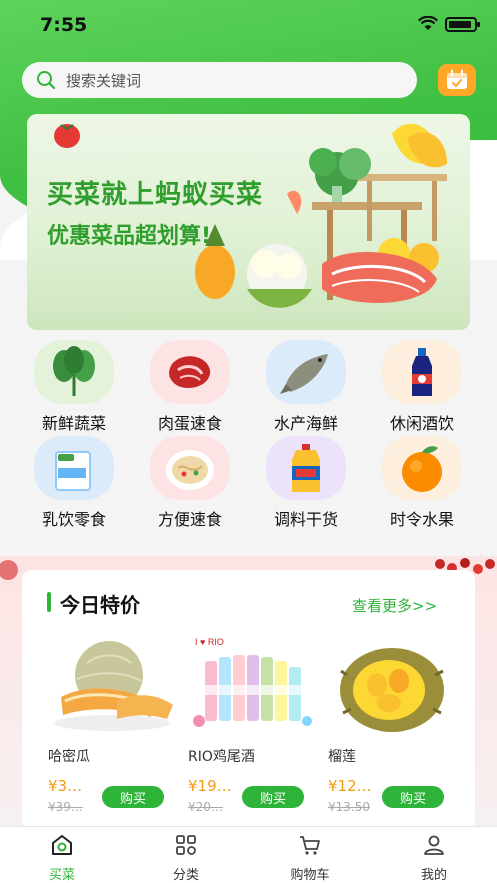 The image size is (497, 883). I want to click on view-more-link: 查看更多>>, so click(394, 605).